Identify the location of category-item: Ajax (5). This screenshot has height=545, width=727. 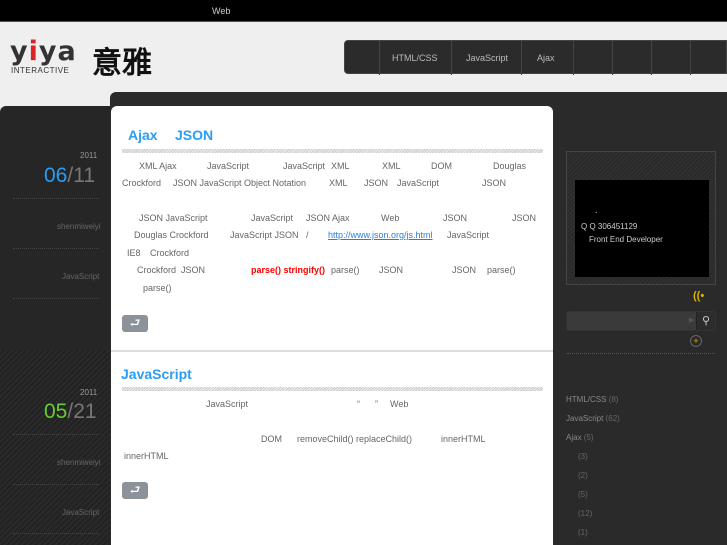
(580, 437).